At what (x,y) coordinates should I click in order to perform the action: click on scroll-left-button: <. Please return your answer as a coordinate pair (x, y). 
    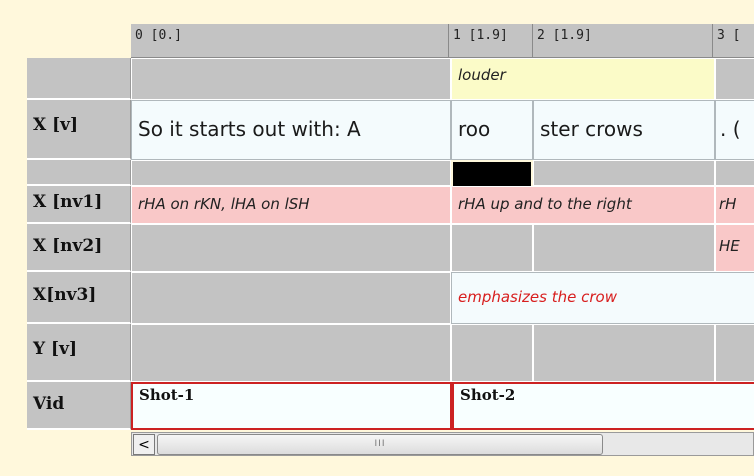
    Looking at the image, I should click on (144, 444).